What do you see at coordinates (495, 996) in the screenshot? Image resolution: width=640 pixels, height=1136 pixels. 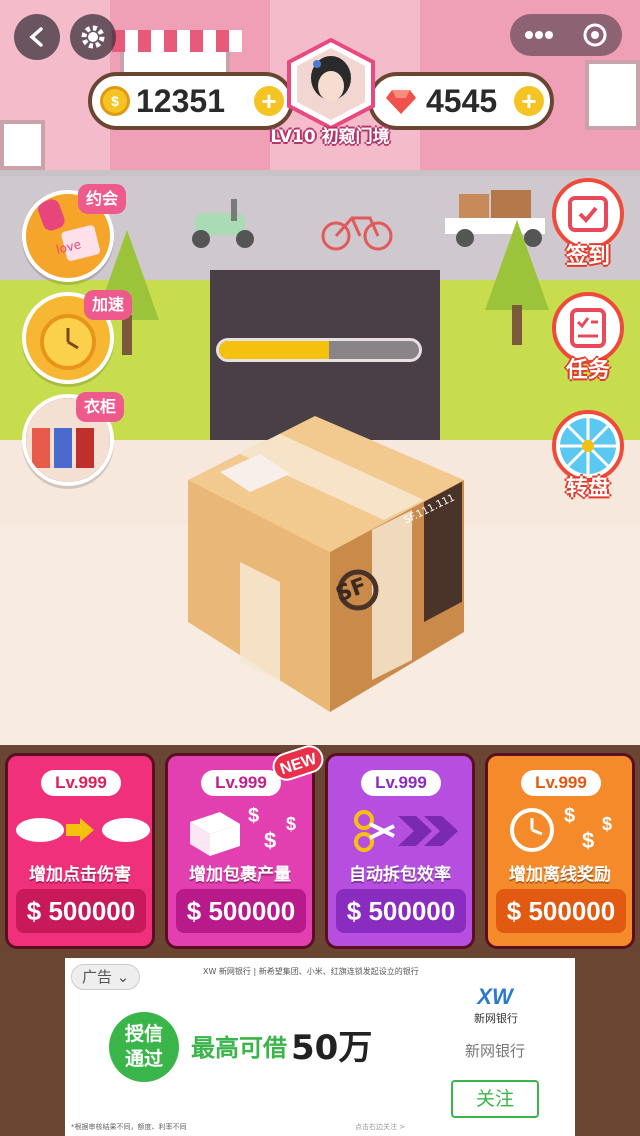 I see `xw-logo: XW` at bounding box center [495, 996].